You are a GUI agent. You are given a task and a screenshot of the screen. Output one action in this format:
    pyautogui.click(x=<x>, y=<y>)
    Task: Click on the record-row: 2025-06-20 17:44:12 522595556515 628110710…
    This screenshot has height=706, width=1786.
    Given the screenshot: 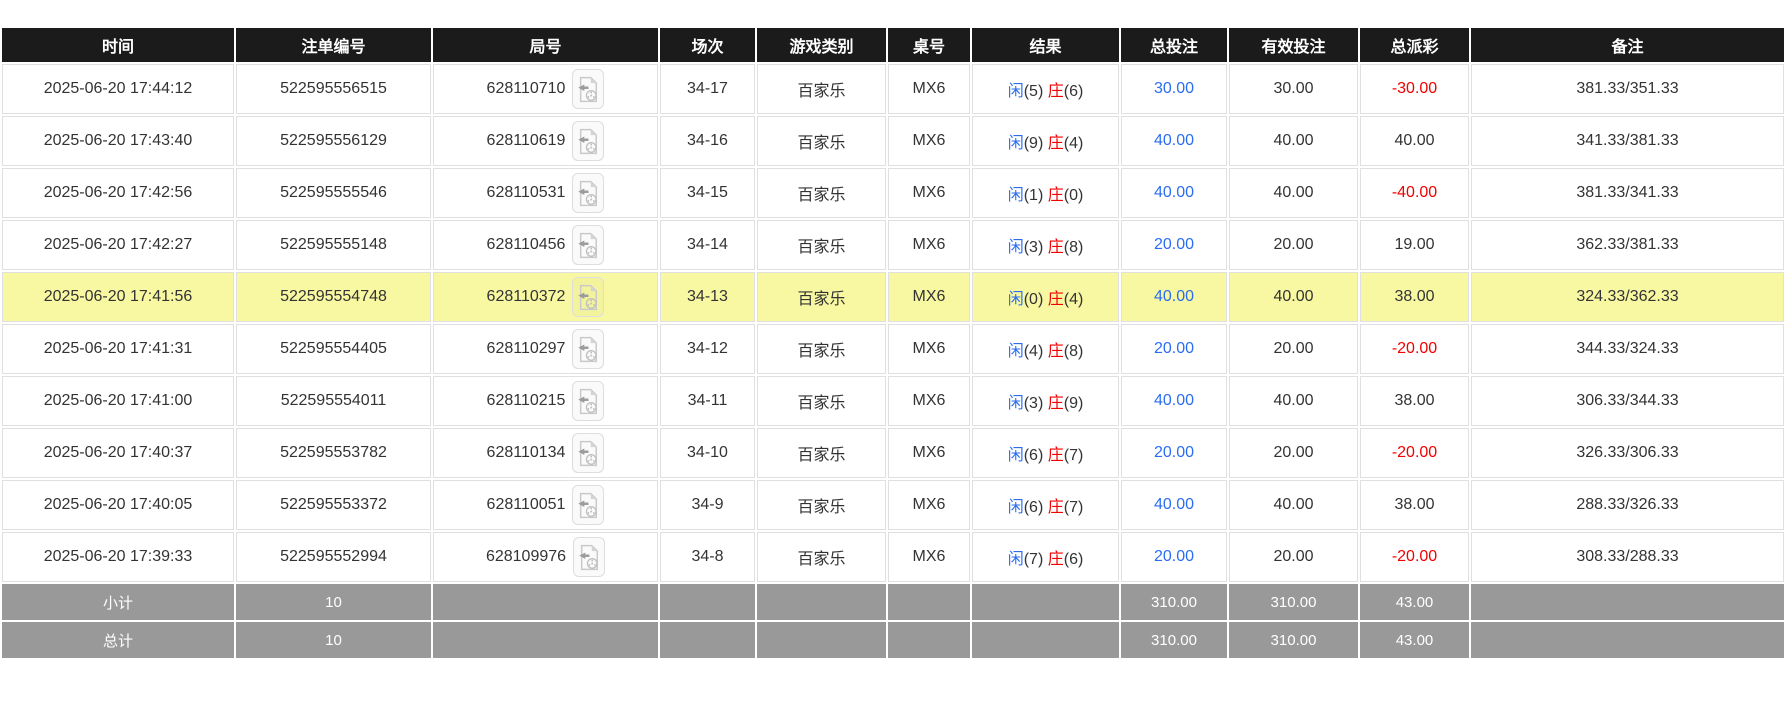 What is the action you would take?
    pyautogui.click(x=893, y=89)
    